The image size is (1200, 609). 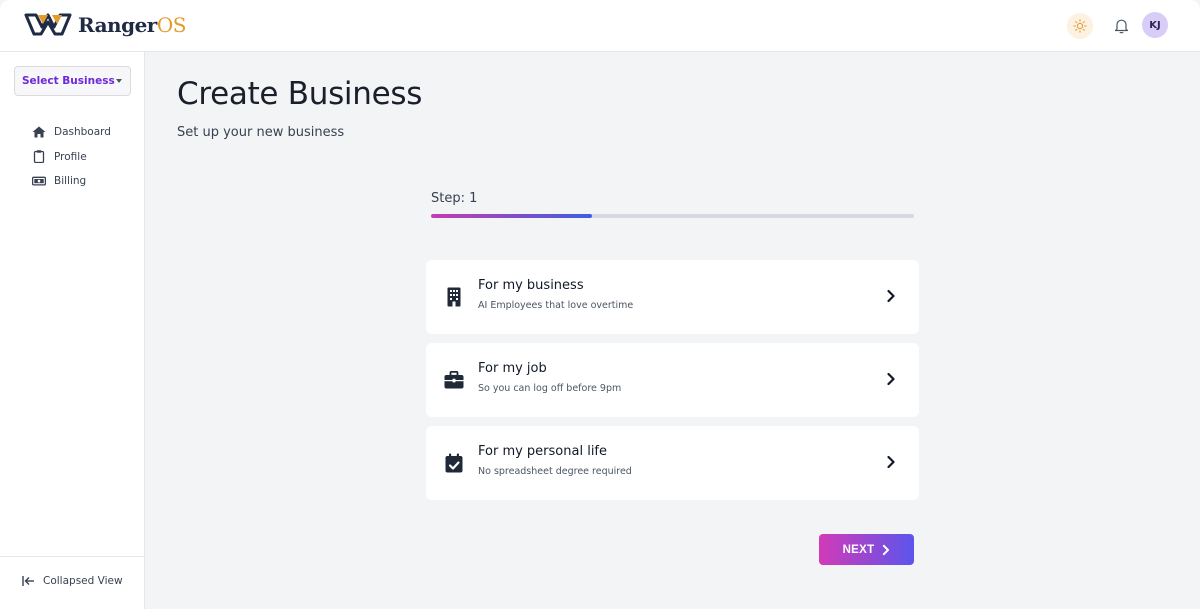 What do you see at coordinates (550, 388) in the screenshot?
I see `option-description: So you can log off before 9pm` at bounding box center [550, 388].